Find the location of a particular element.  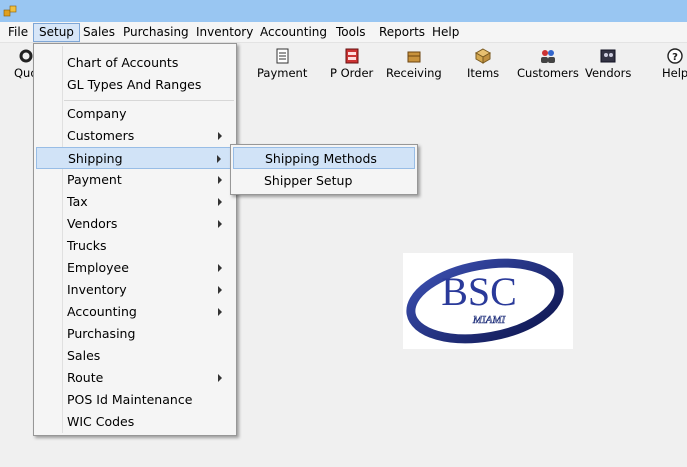

menu-item-sales: Sales is located at coordinates (135, 356).